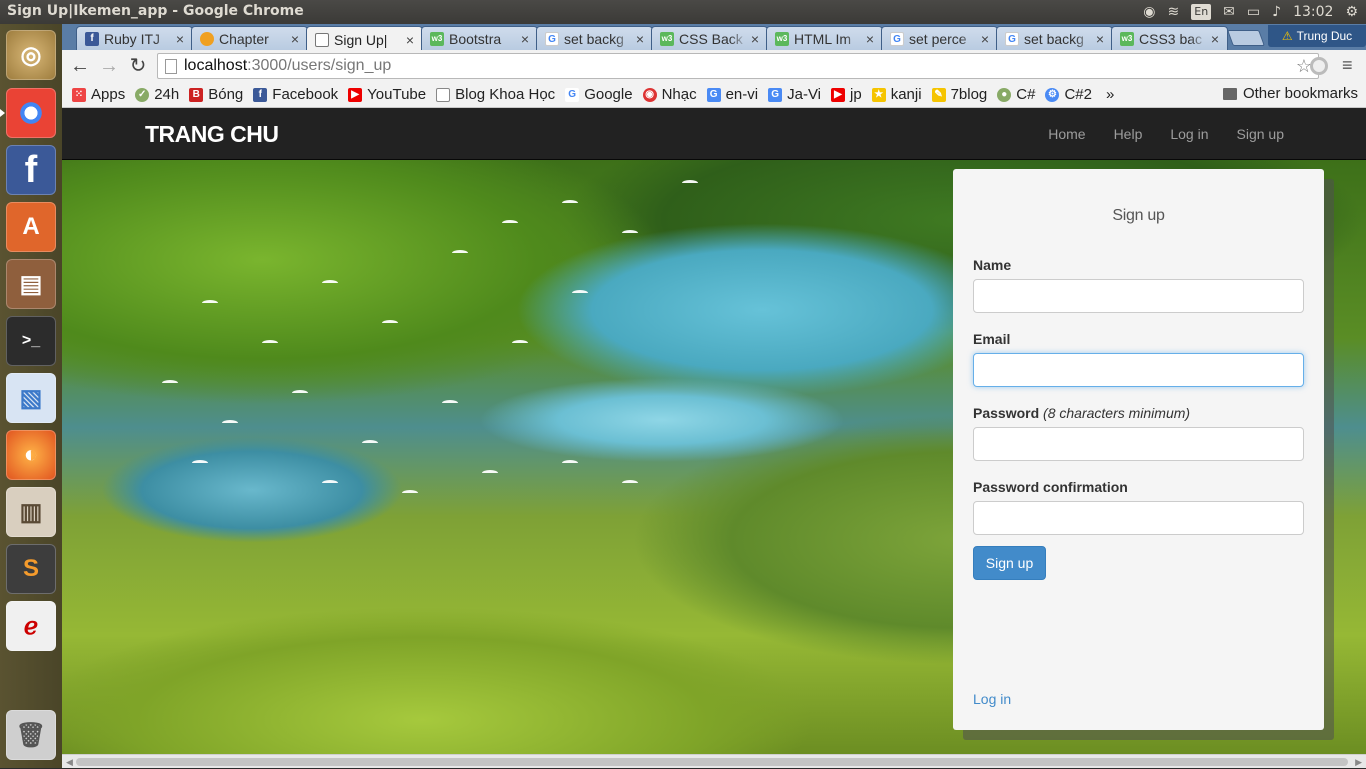  Describe the element at coordinates (171, 66) in the screenshot. I see `page-info-icon` at that location.